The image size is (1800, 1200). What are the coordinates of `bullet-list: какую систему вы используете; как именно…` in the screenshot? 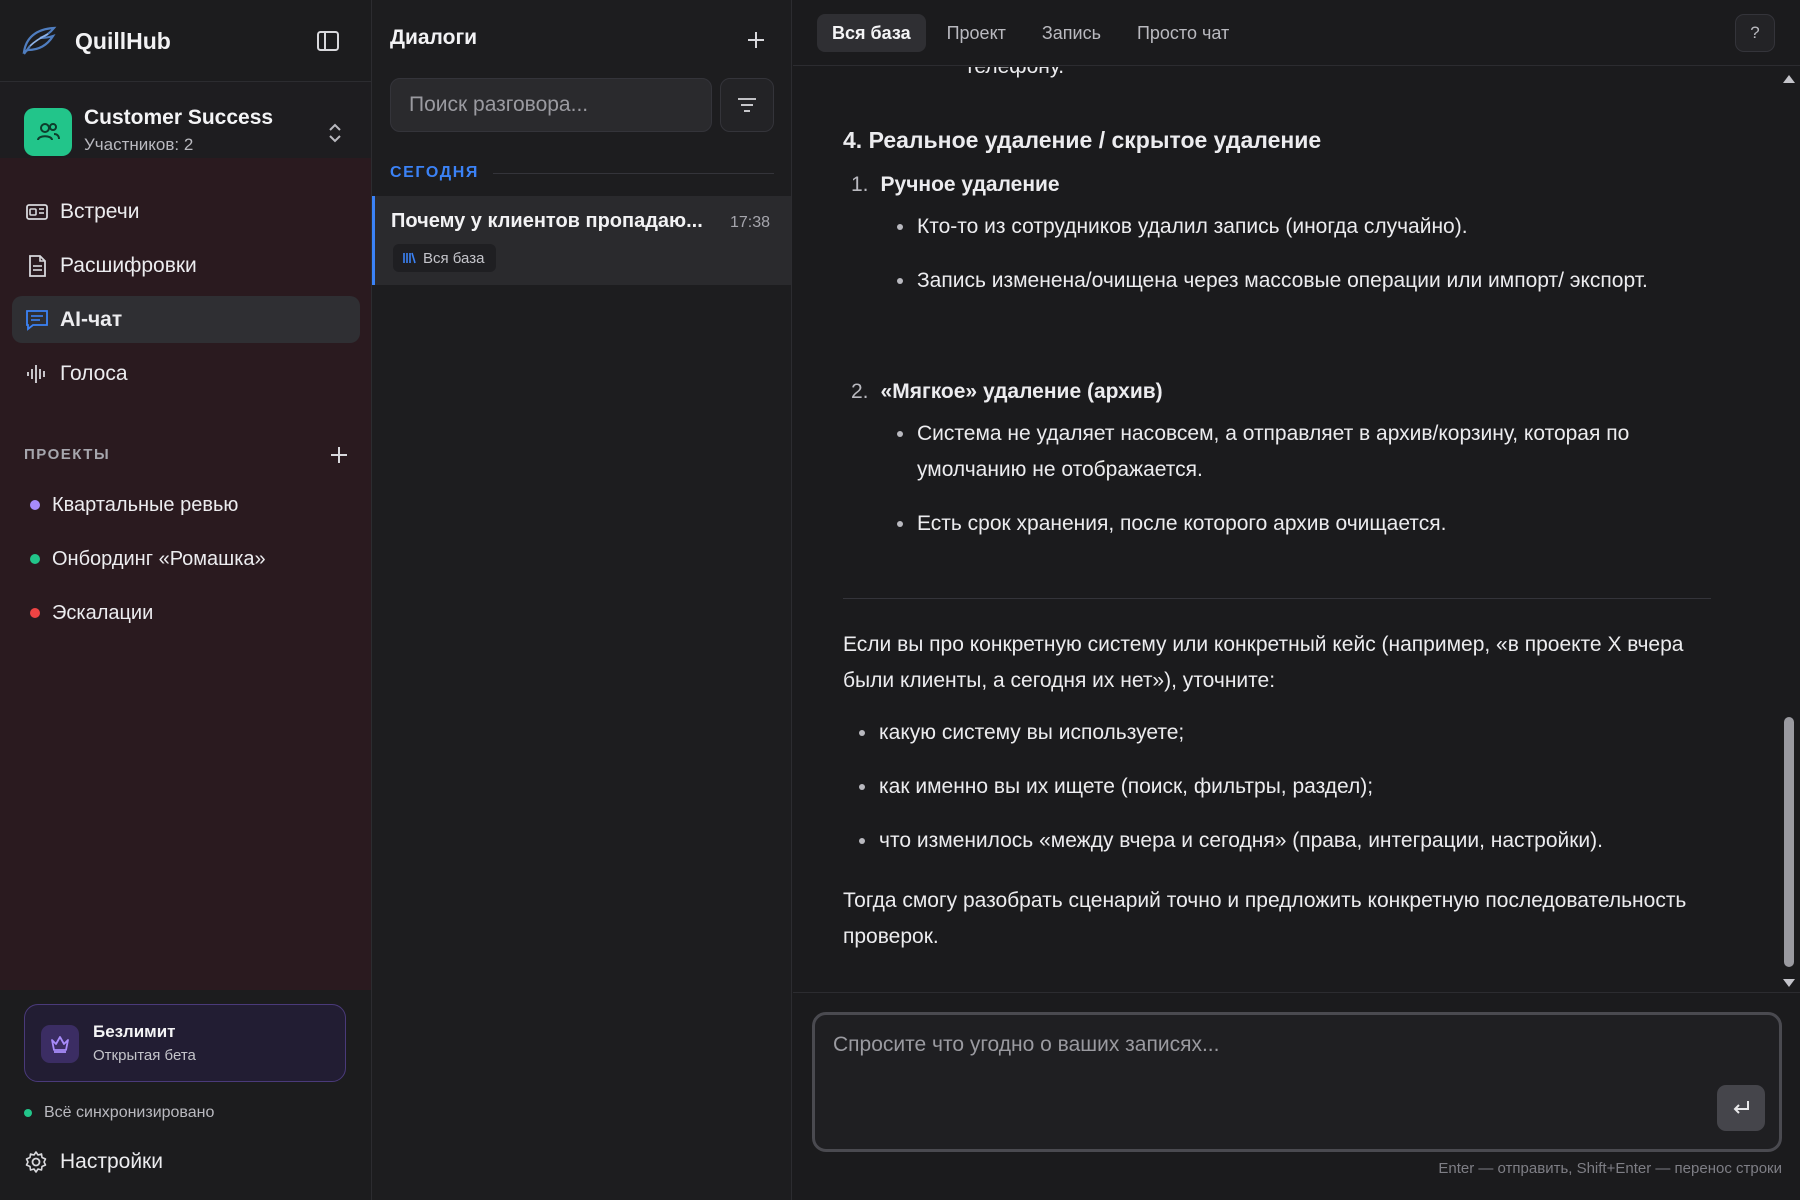 It's located at (1285, 796).